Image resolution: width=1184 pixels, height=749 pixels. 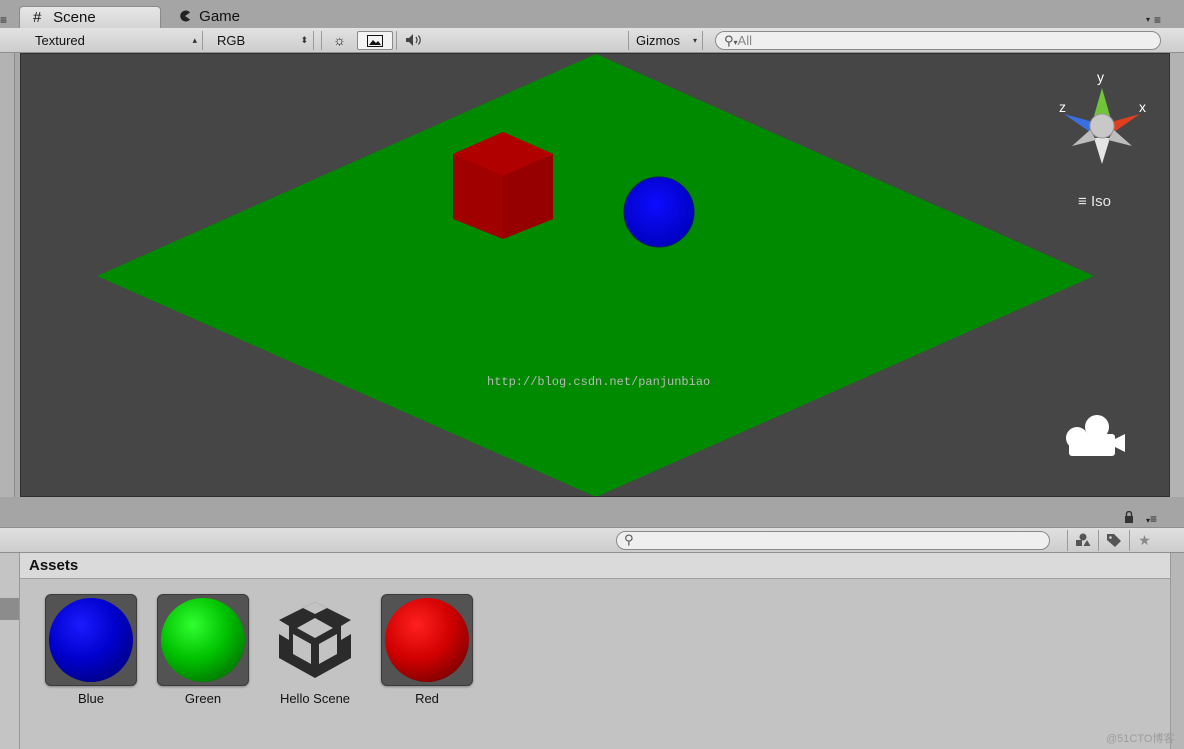 What do you see at coordinates (9, 609) in the screenshot?
I see `folder-tree-selection` at bounding box center [9, 609].